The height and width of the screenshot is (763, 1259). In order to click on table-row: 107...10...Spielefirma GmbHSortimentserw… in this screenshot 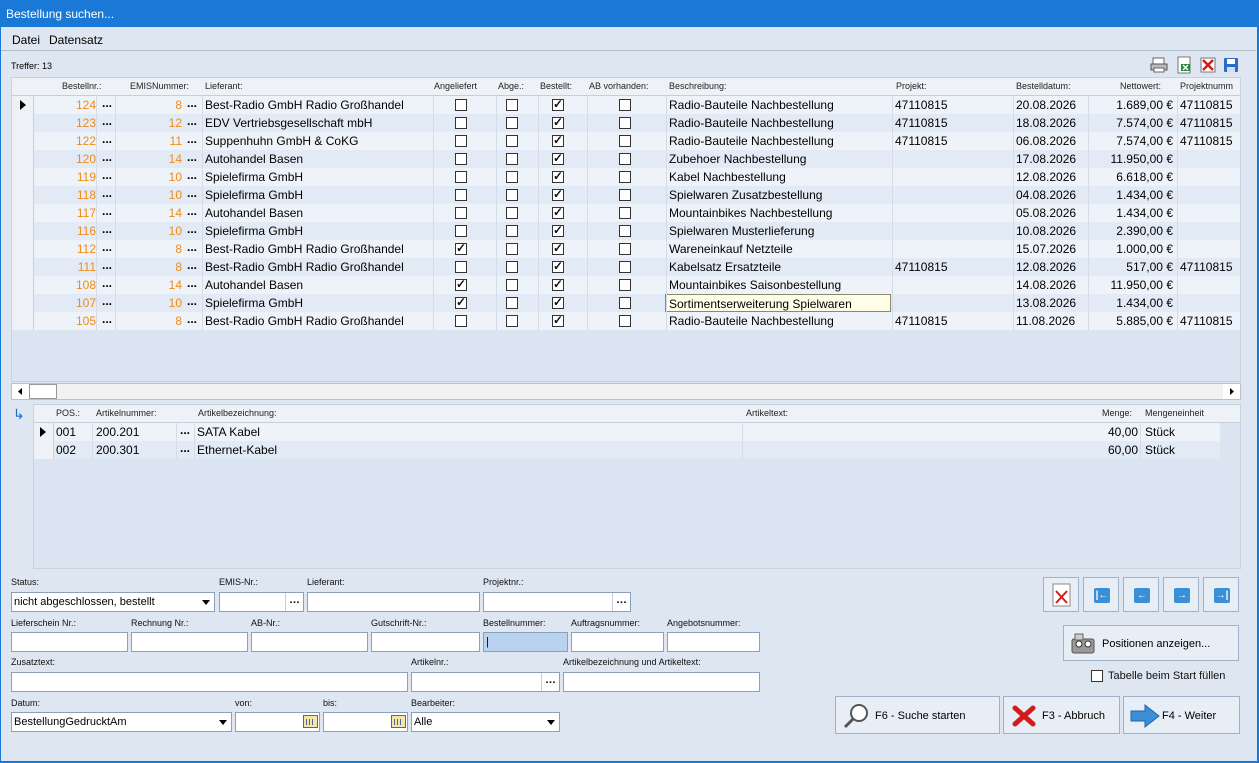, I will do `click(626, 303)`.